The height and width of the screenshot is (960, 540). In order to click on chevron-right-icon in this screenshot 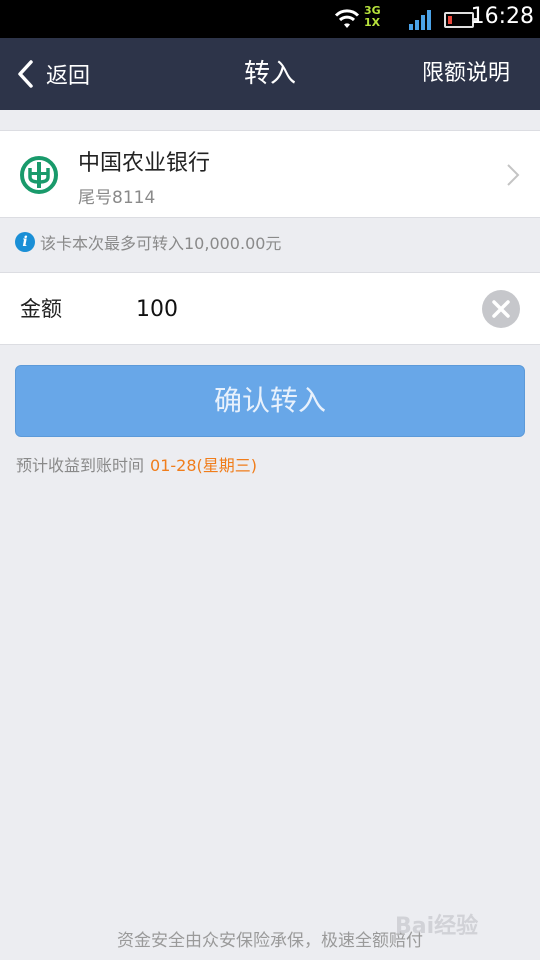, I will do `click(513, 175)`.